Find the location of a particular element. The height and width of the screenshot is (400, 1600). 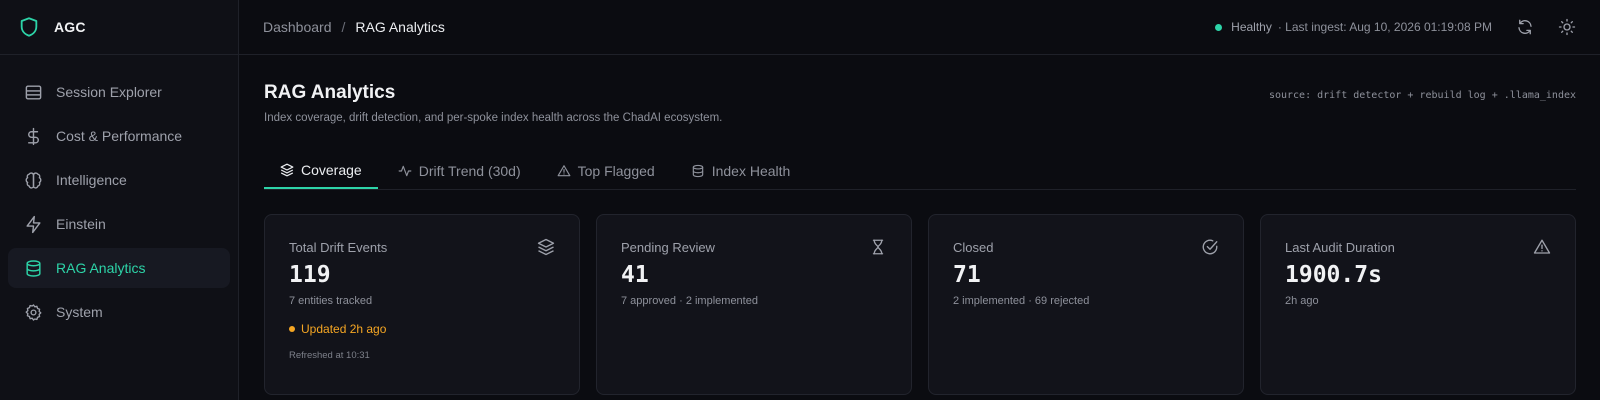

card-label: Closed is located at coordinates (973, 247).